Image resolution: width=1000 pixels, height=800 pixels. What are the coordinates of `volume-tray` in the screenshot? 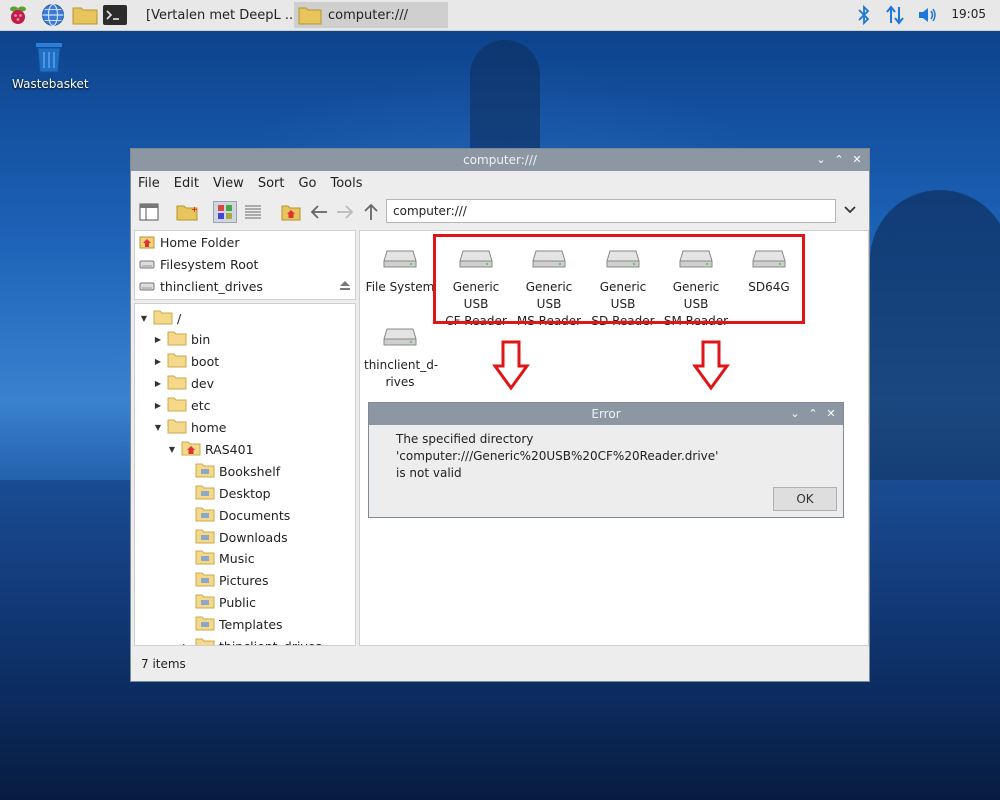 It's located at (927, 15).